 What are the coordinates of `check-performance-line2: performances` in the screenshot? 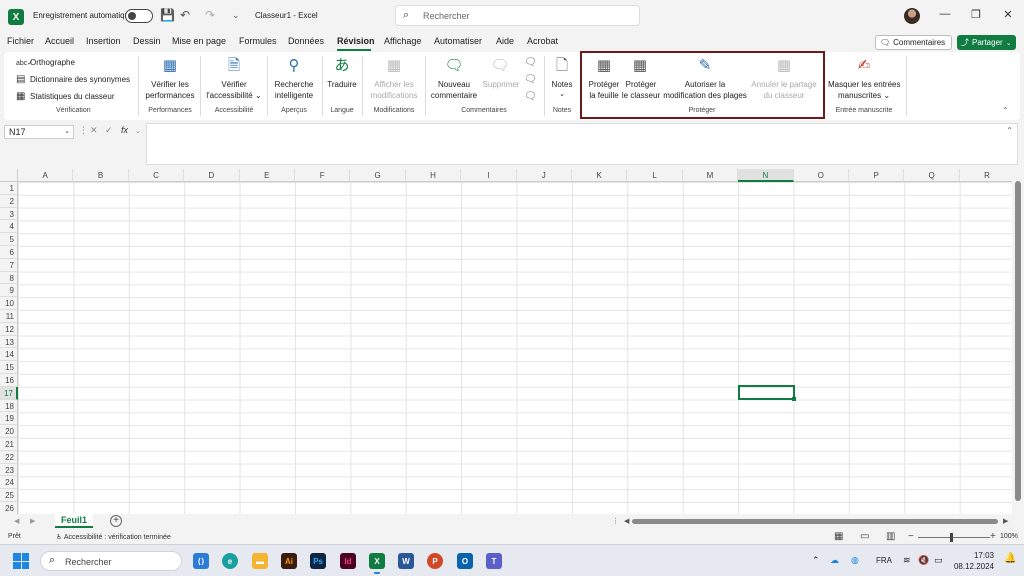 It's located at (170, 96).